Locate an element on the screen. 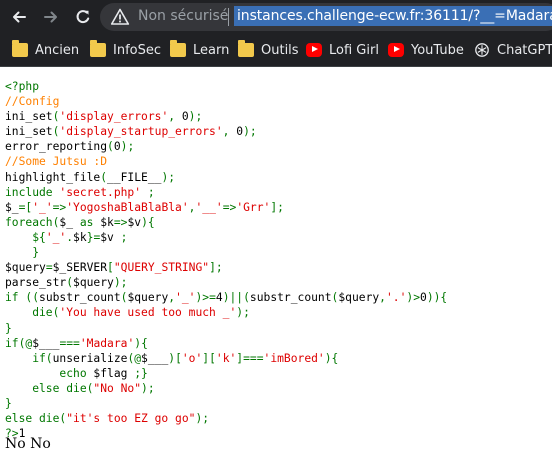 The image size is (552, 458). bookmark-label: InfoSec is located at coordinates (137, 50).